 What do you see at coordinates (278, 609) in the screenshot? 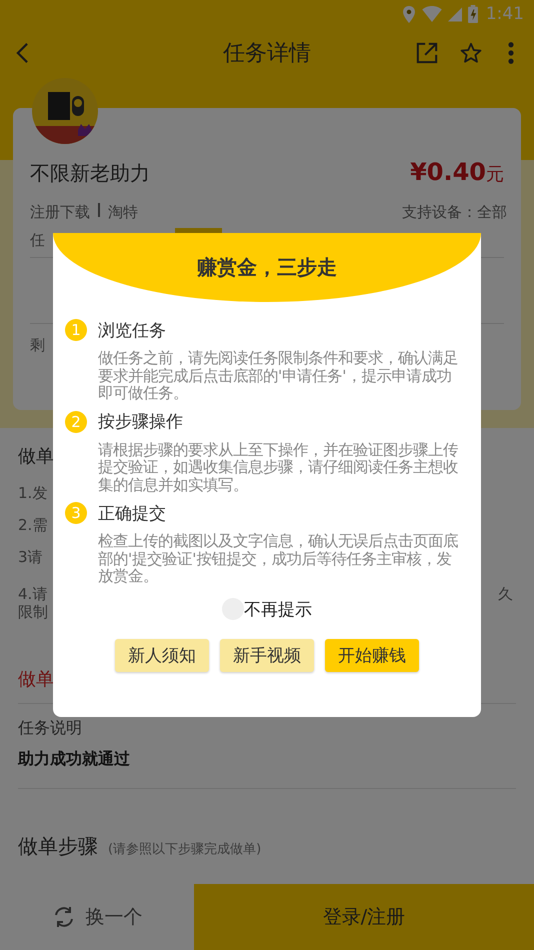
I see `checkbox-label: 不再提示` at bounding box center [278, 609].